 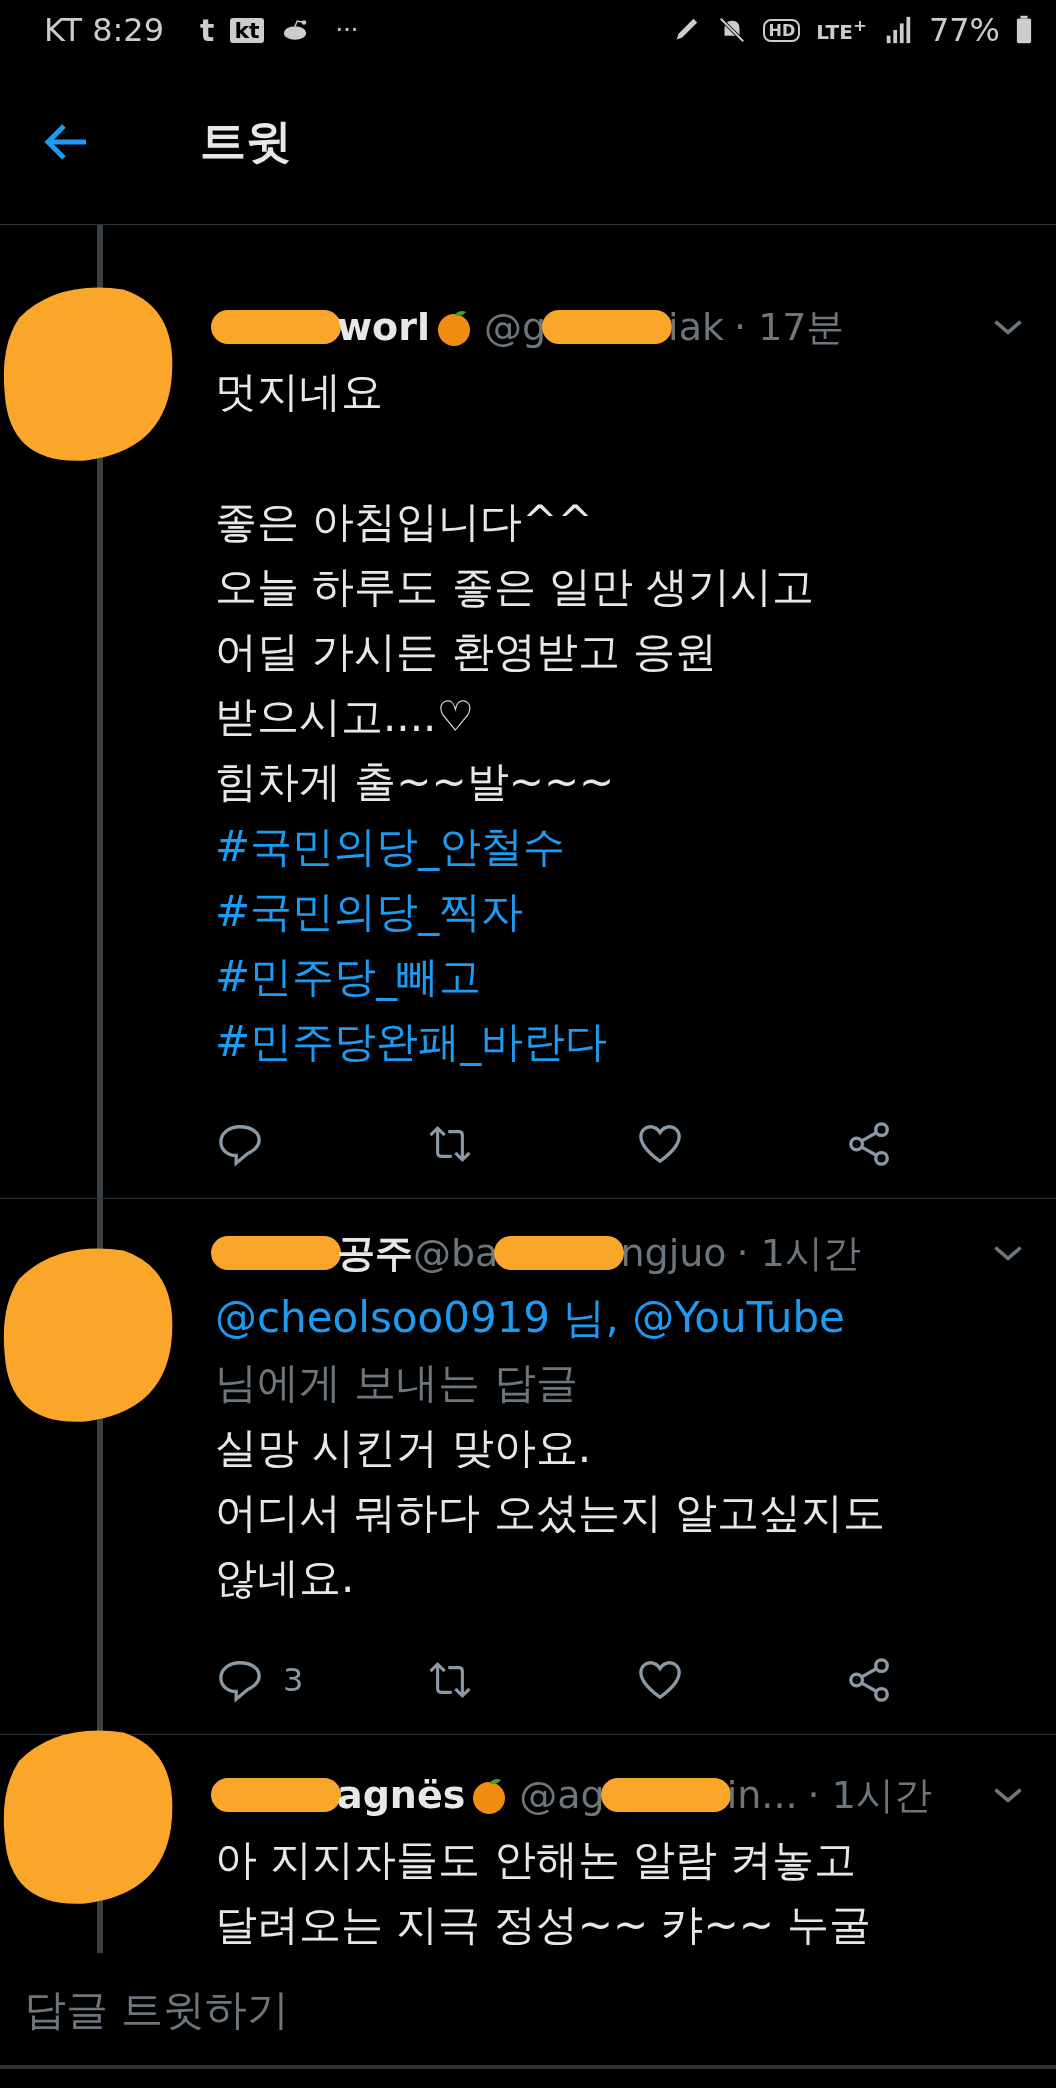 I want to click on reply-field: 답글 트윗하기, so click(x=374, y=2009).